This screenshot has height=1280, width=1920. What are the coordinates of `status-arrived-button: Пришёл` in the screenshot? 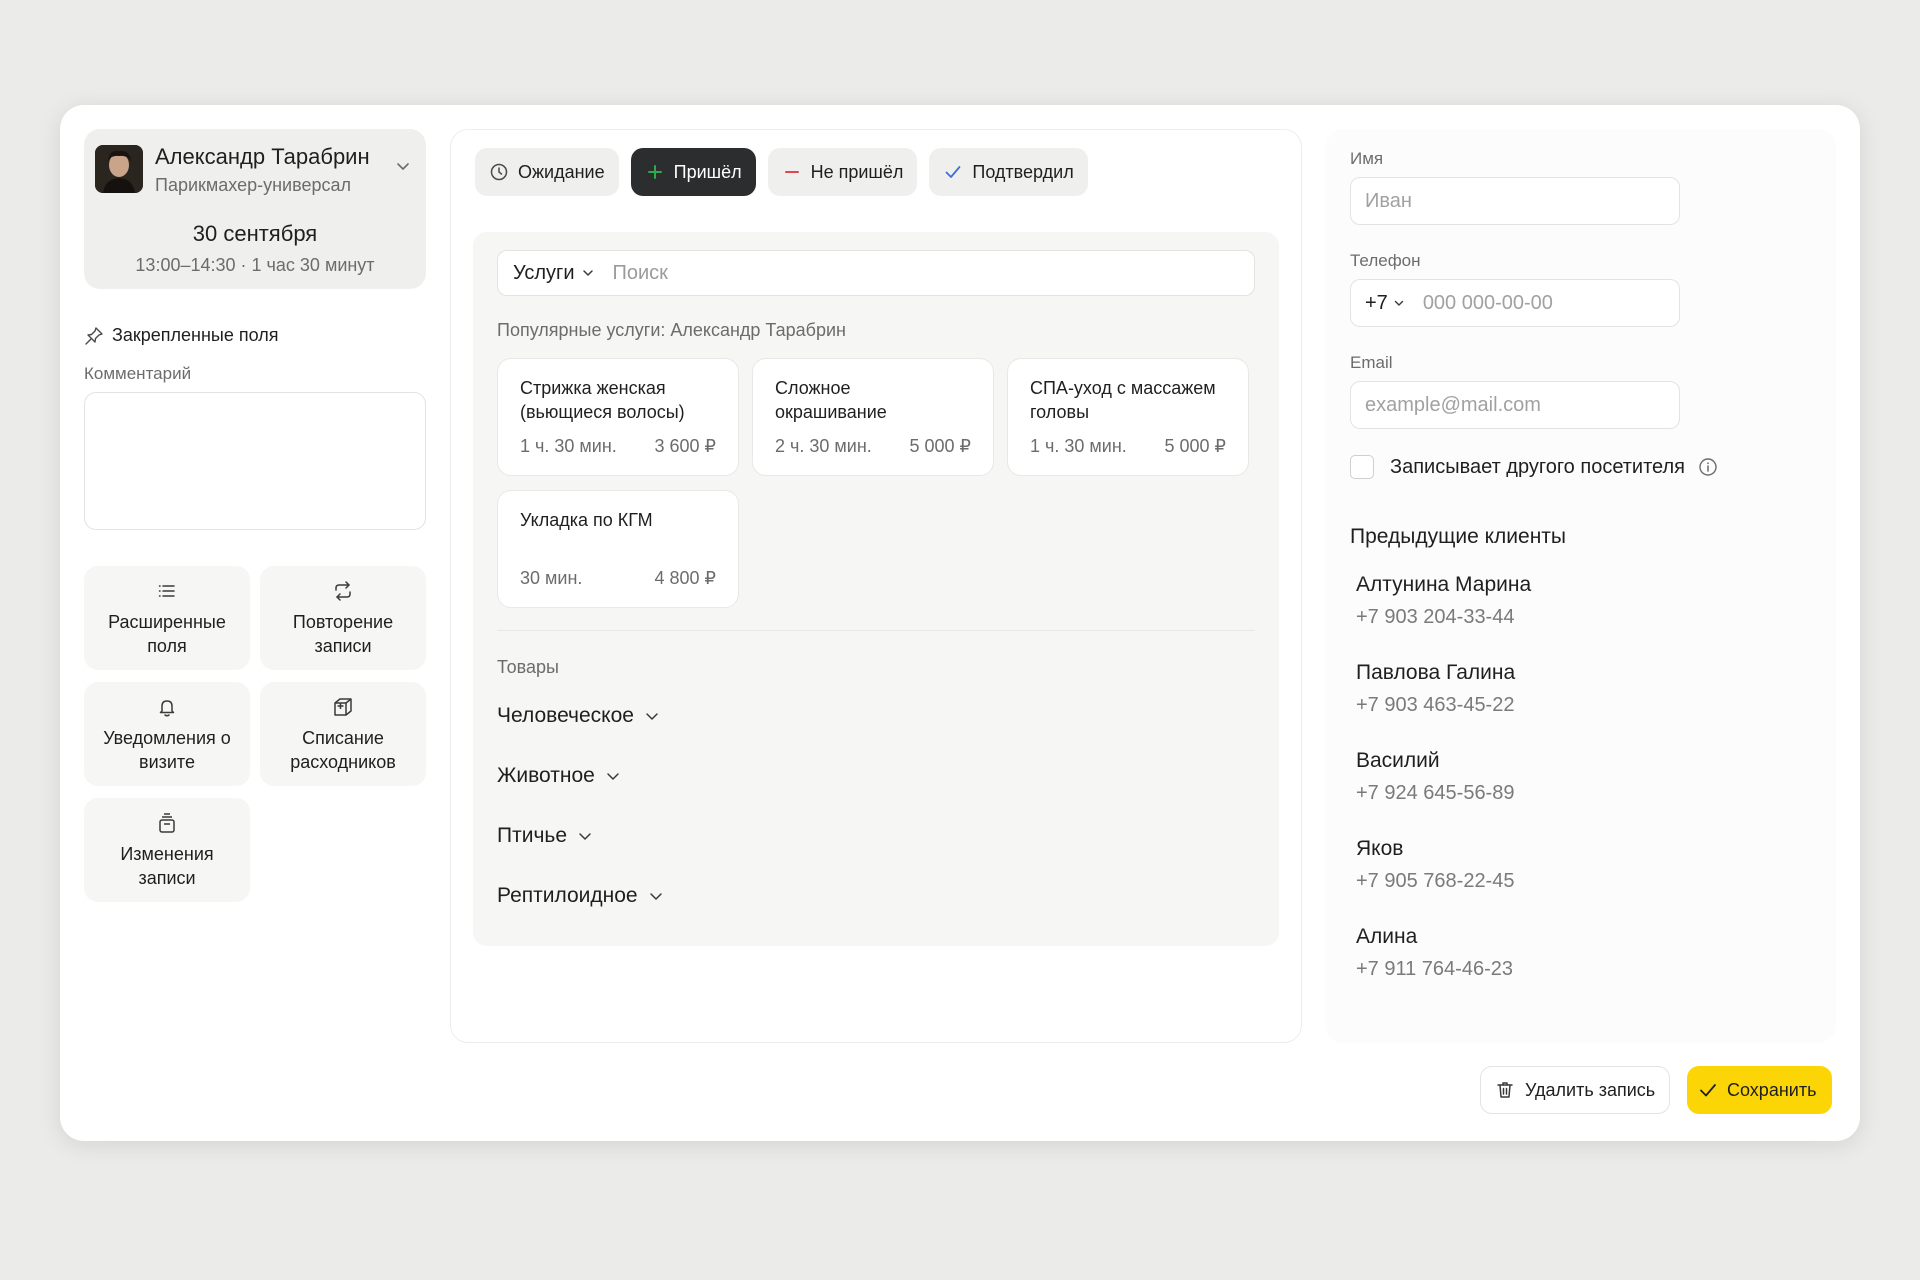 It's located at (693, 172).